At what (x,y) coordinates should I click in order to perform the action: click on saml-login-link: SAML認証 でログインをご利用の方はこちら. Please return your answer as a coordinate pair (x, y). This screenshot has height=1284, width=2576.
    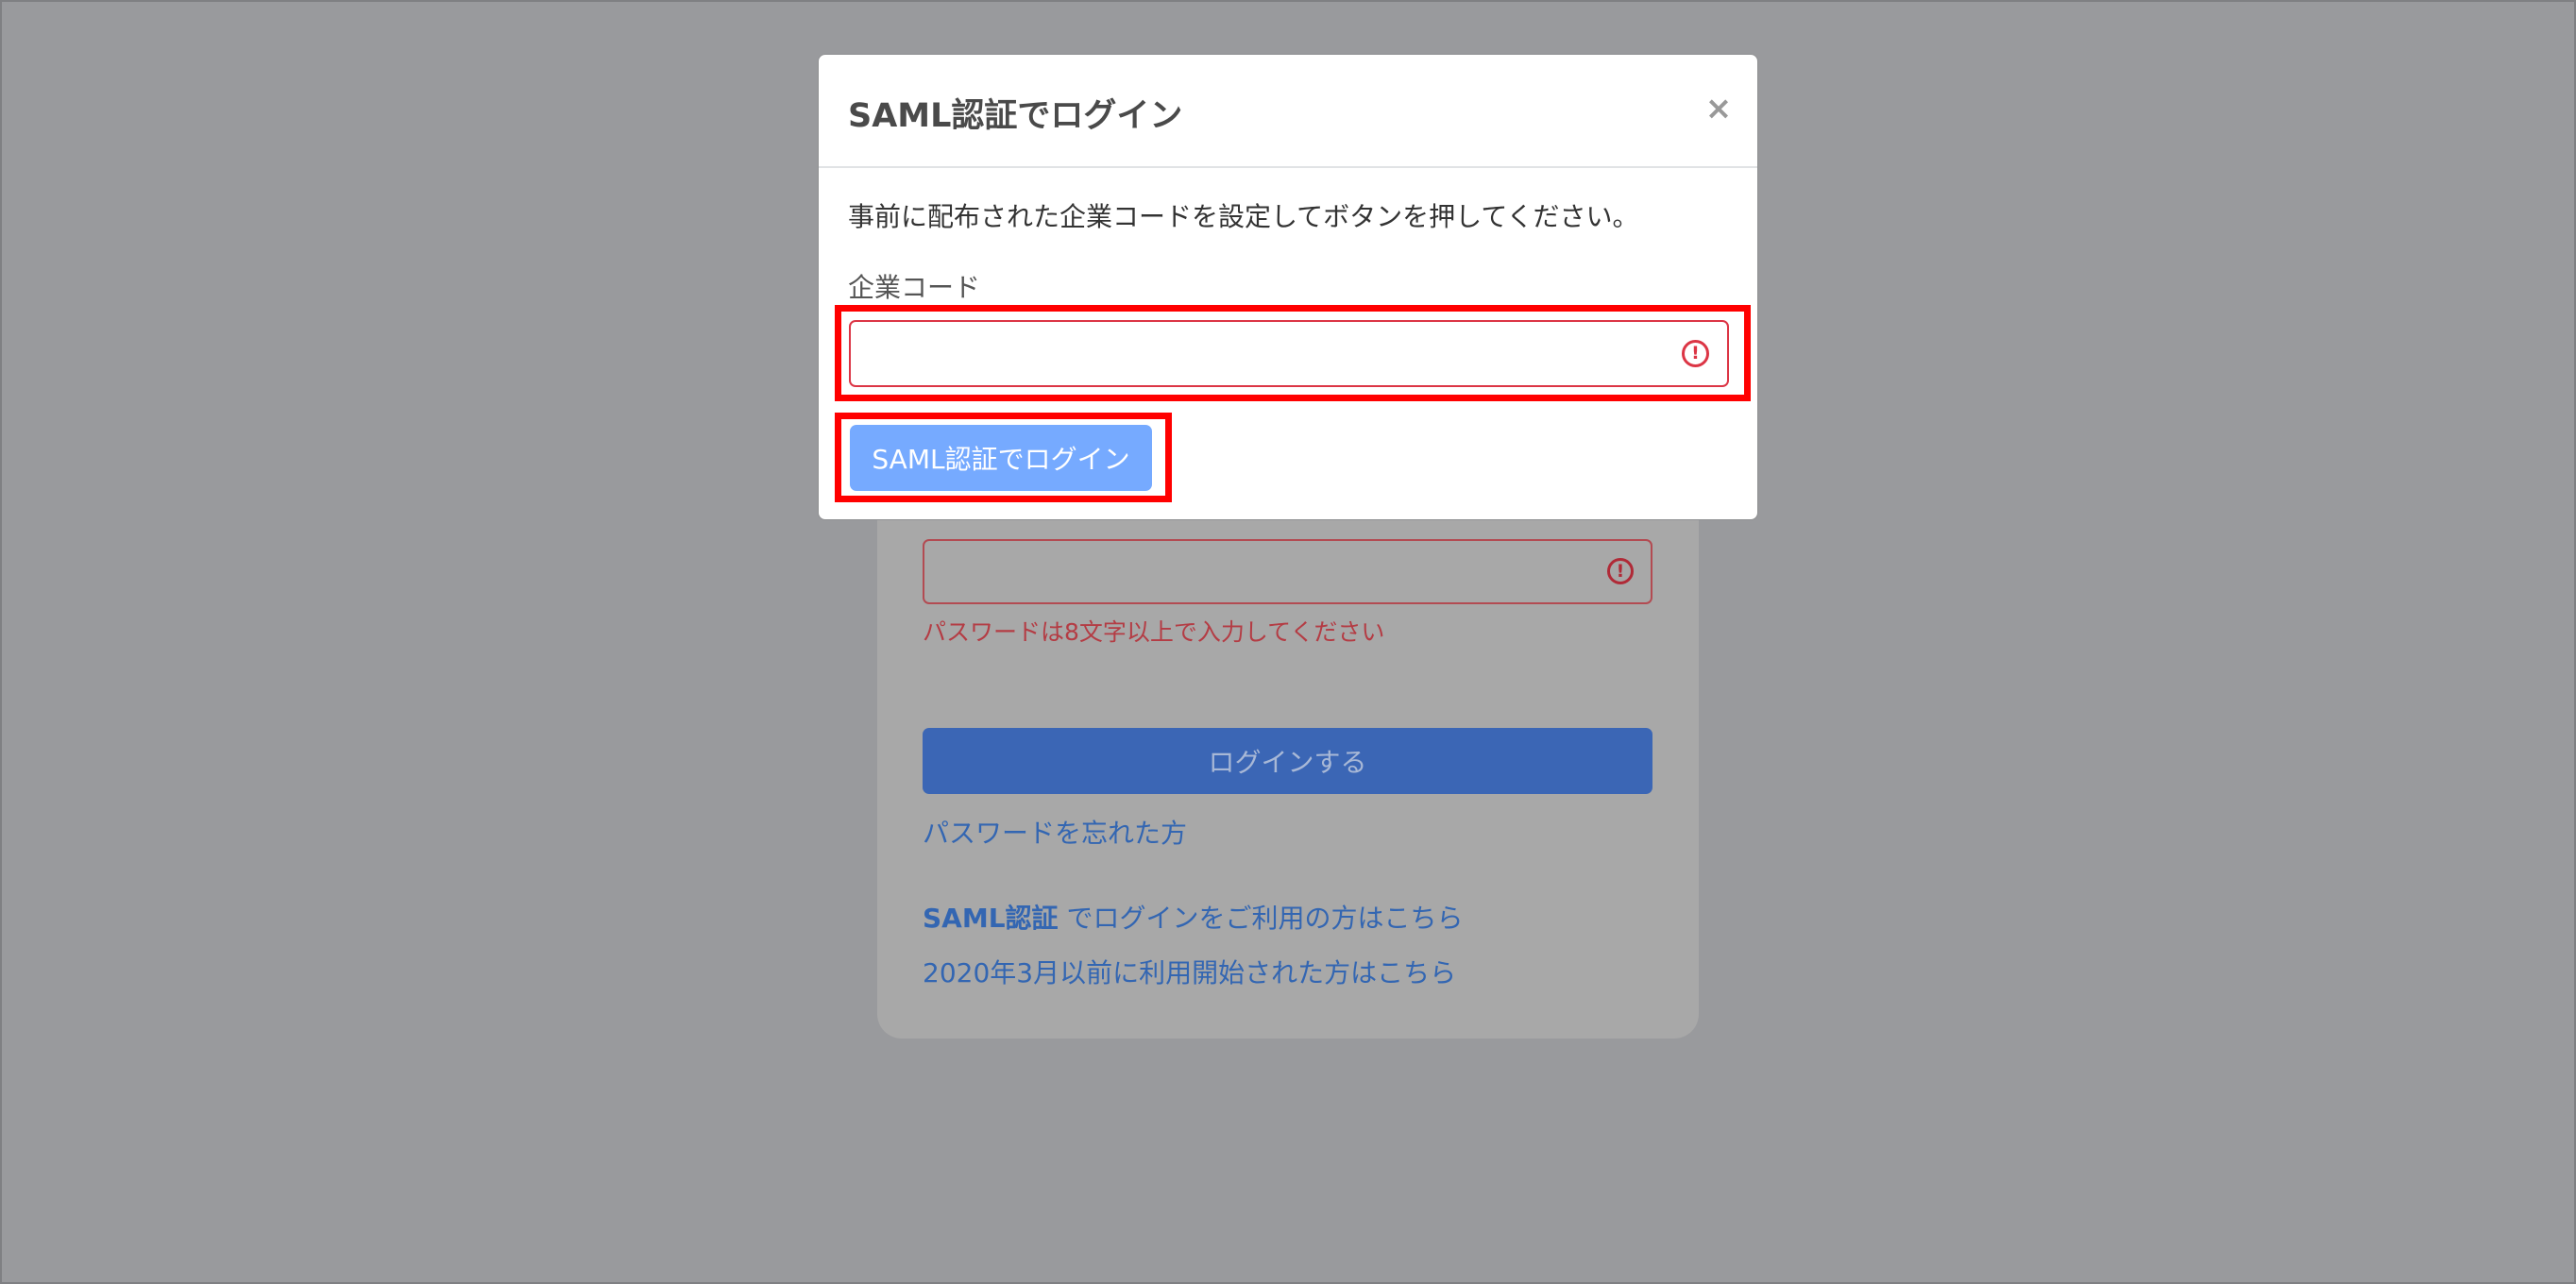
    Looking at the image, I should click on (1193, 917).